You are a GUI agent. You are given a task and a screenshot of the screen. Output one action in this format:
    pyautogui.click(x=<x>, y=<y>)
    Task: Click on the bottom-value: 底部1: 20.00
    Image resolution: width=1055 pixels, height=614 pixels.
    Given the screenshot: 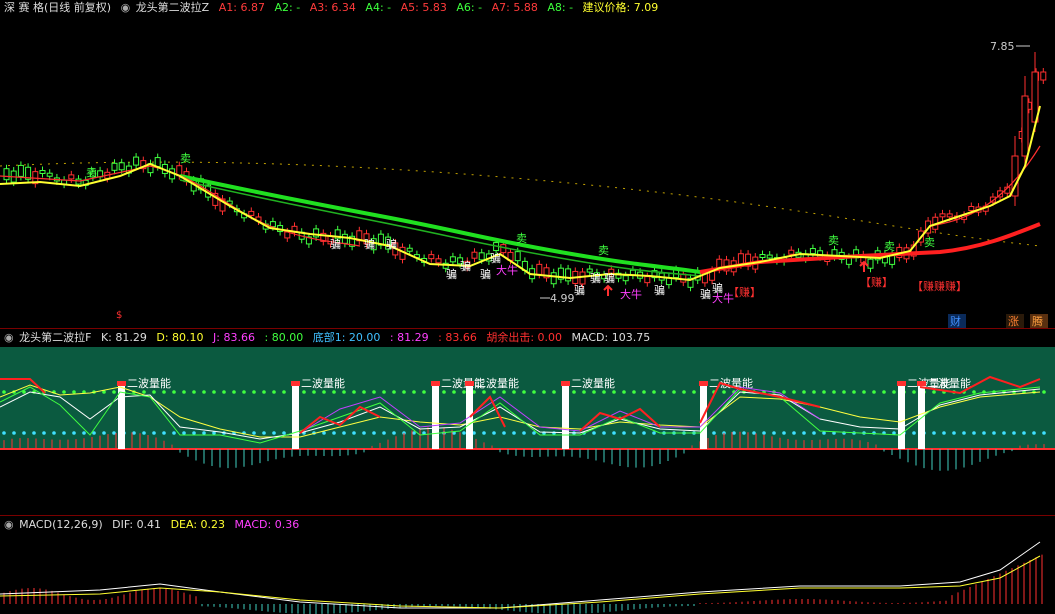 What is the action you would take?
    pyautogui.click(x=346, y=337)
    